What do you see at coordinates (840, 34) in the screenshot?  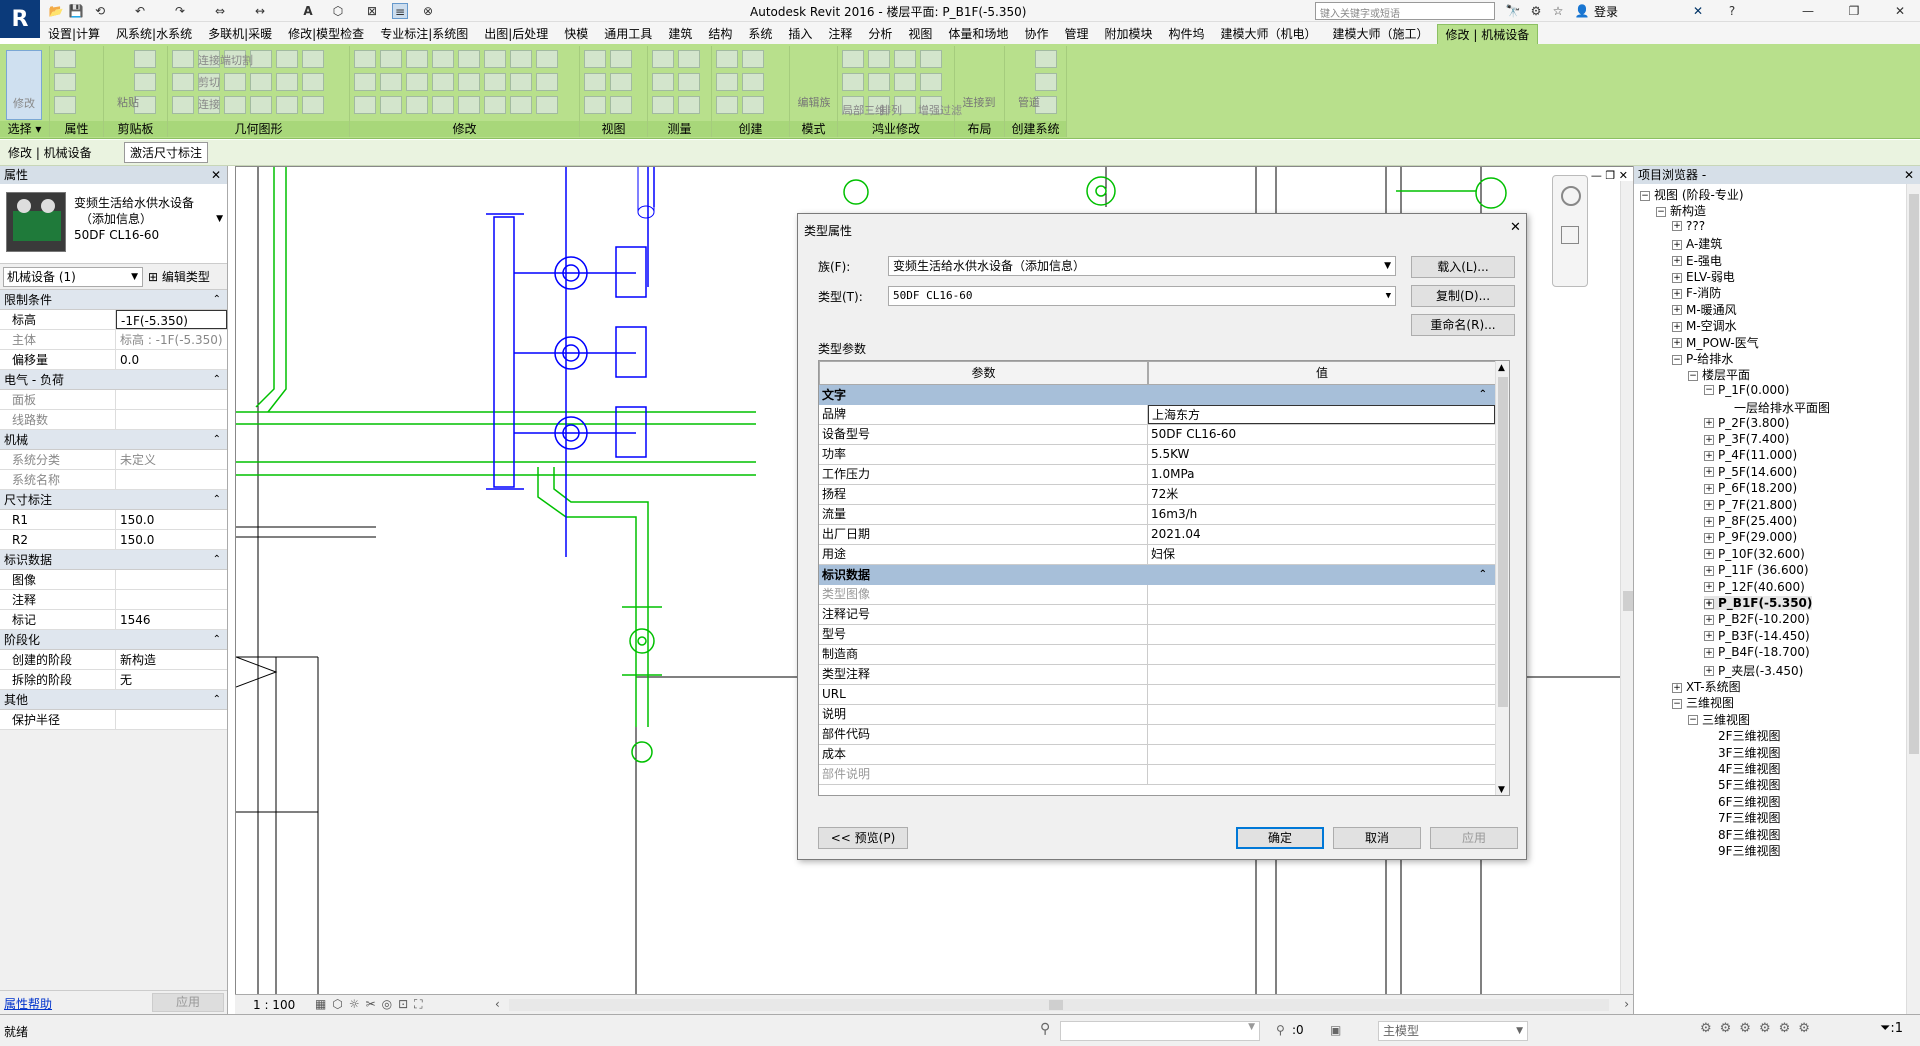 I see `ribbon-tab: 注释` at bounding box center [840, 34].